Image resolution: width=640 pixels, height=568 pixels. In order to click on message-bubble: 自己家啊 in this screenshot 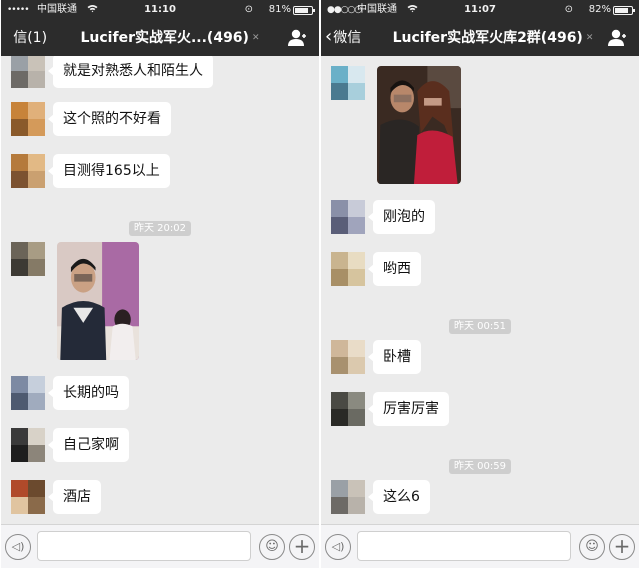, I will do `click(88, 445)`.